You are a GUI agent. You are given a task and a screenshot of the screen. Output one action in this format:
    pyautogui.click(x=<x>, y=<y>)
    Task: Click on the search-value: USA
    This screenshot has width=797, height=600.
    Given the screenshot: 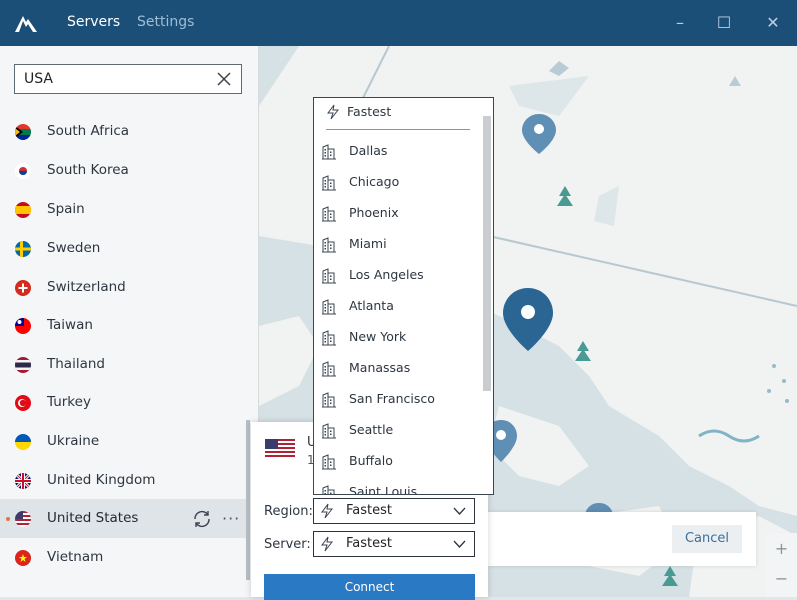 What is the action you would take?
    pyautogui.click(x=38, y=79)
    